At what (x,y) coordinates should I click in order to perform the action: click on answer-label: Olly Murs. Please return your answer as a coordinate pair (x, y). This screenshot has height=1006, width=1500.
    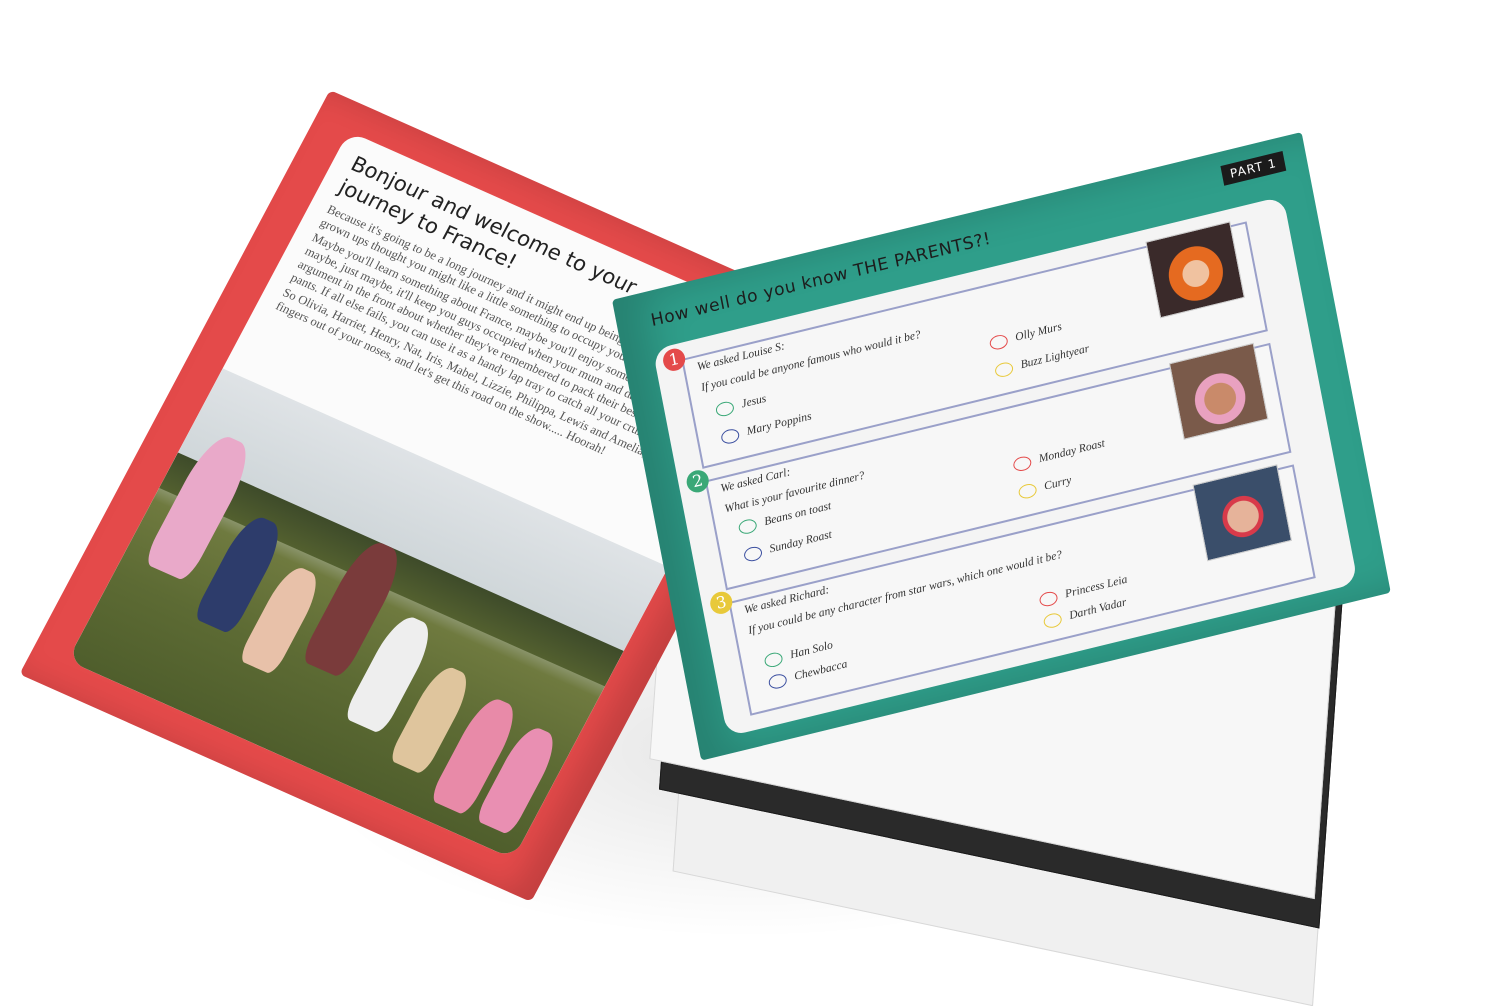
    Looking at the image, I should click on (1038, 332).